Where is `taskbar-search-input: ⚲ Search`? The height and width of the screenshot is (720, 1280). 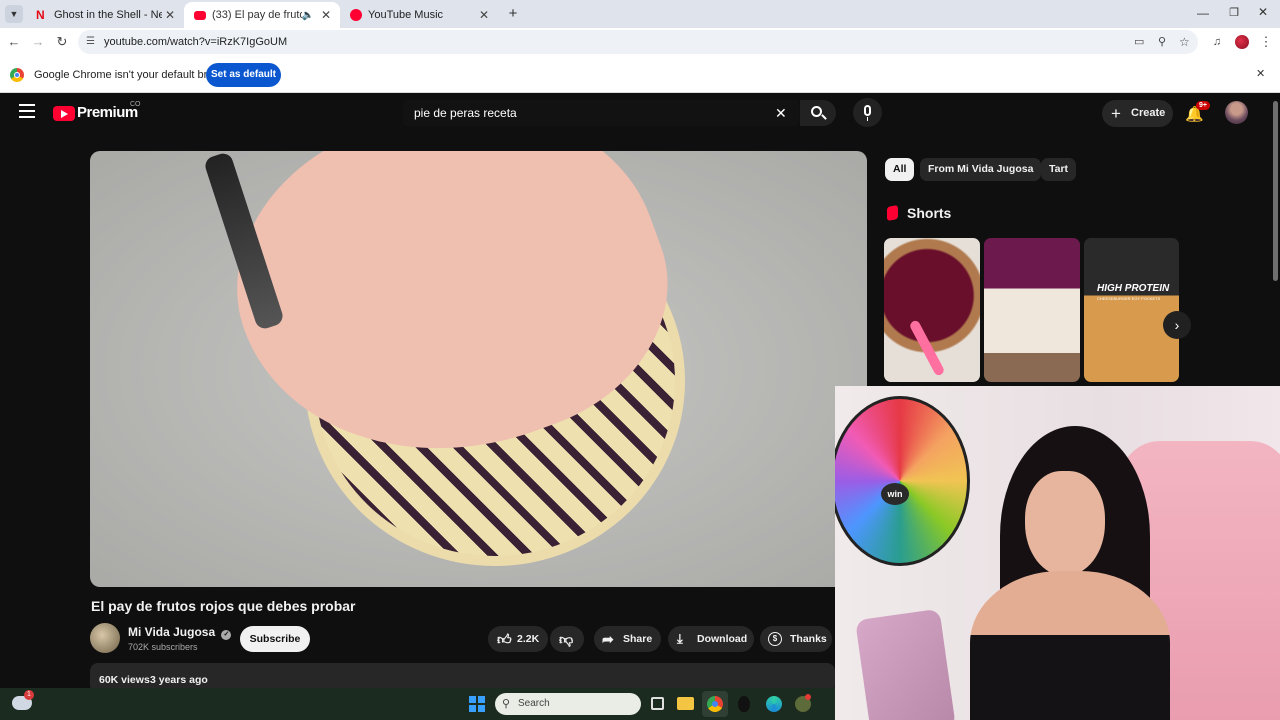 taskbar-search-input: ⚲ Search is located at coordinates (568, 704).